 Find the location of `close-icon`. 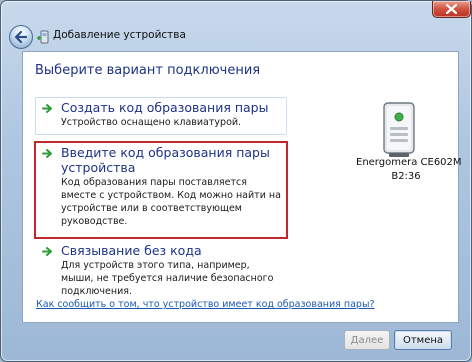

close-icon is located at coordinates (451, 9).